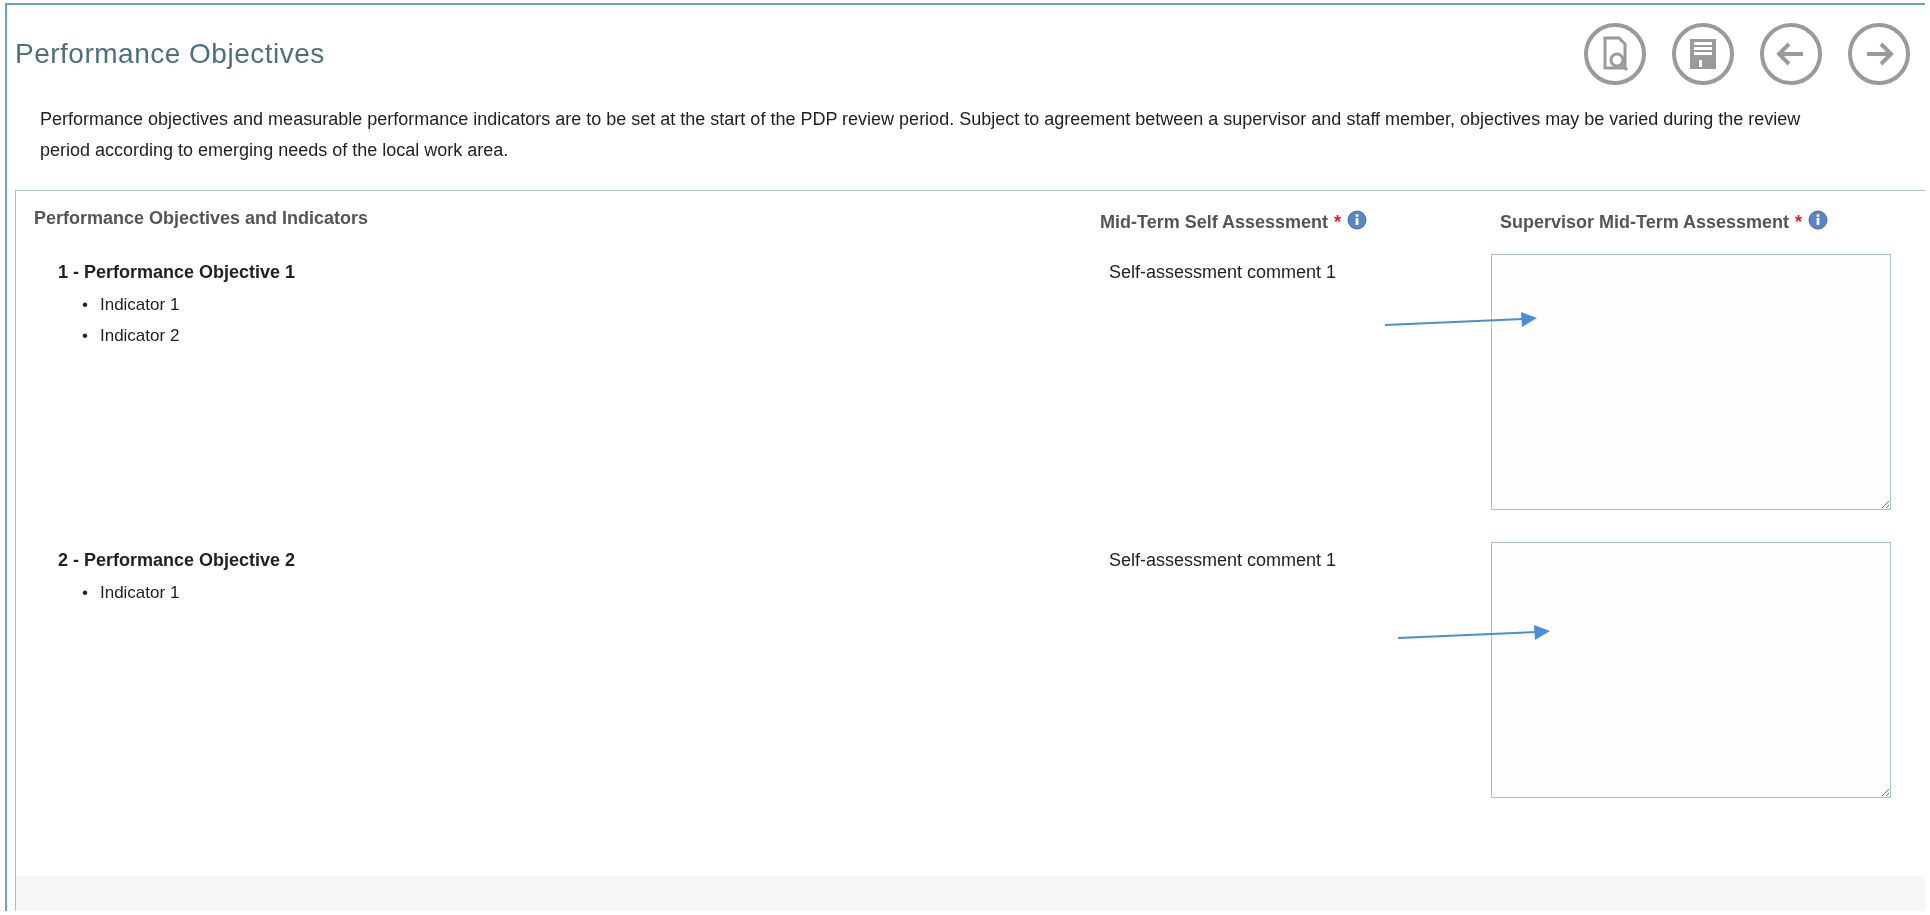  What do you see at coordinates (201, 218) in the screenshot?
I see `column-heading: Performance Objectives and Indicators` at bounding box center [201, 218].